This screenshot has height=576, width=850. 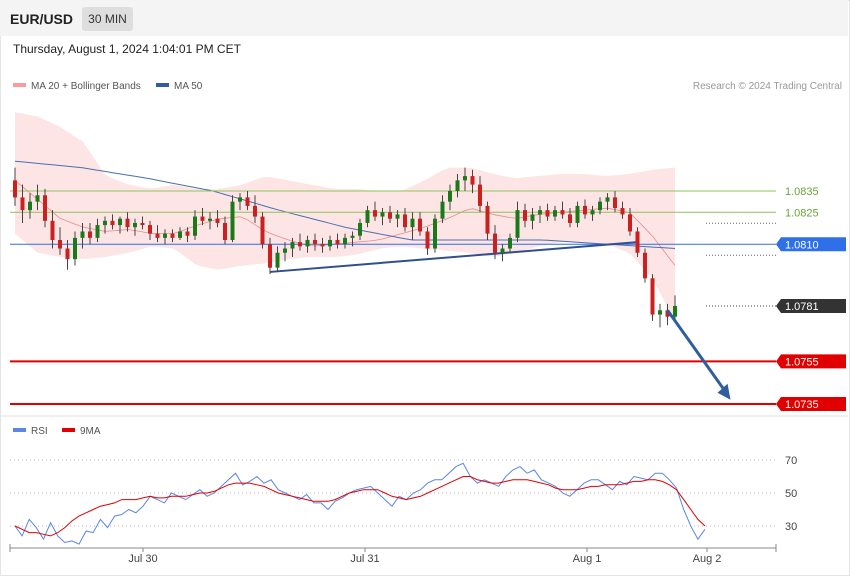 What do you see at coordinates (802, 362) in the screenshot?
I see `level-label-1.0755: 1.0755` at bounding box center [802, 362].